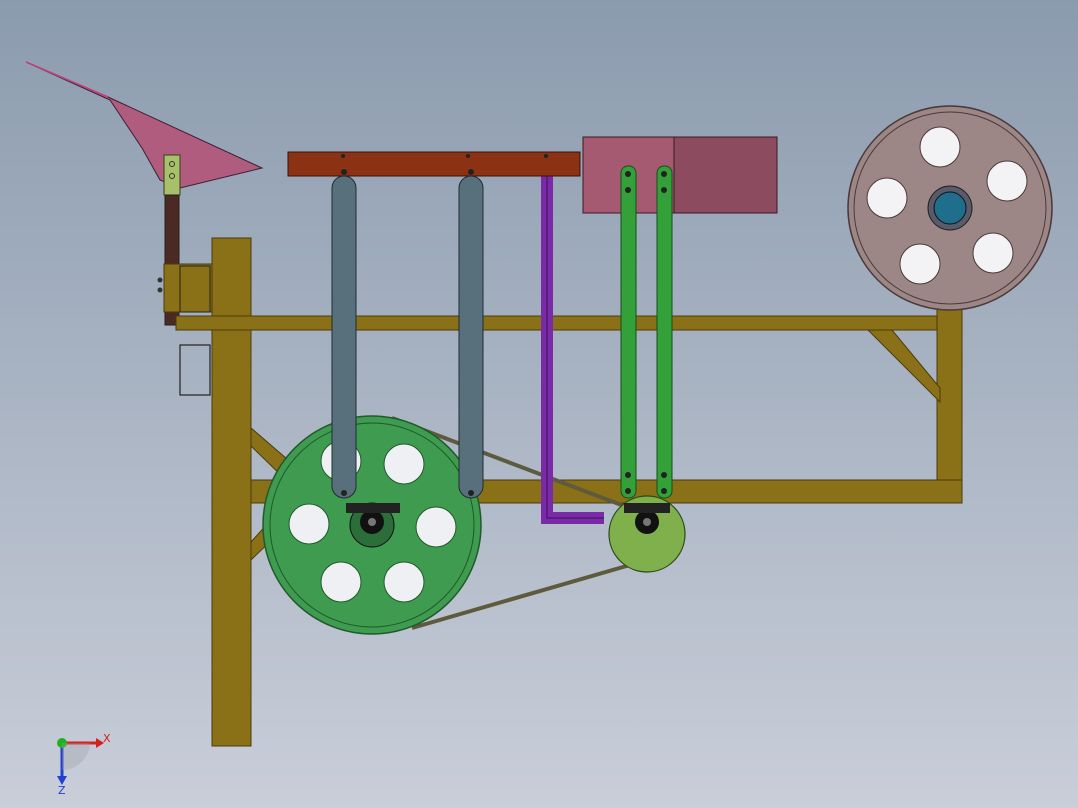 This screenshot has width=1078, height=808. I want to click on wheel-hub, so click(950, 208).